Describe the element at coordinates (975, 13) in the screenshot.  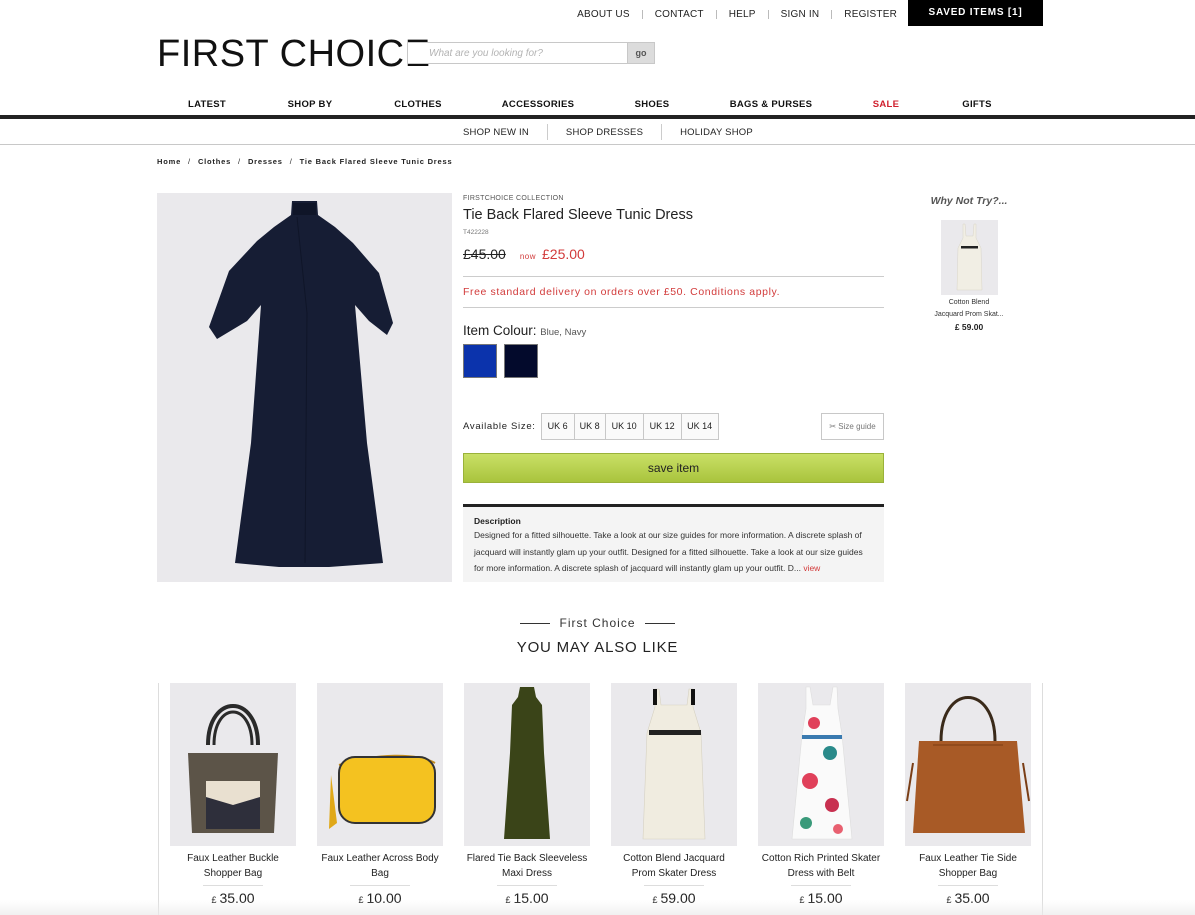
I see `saved-items-button: SAVED ITEMS [1]` at that location.